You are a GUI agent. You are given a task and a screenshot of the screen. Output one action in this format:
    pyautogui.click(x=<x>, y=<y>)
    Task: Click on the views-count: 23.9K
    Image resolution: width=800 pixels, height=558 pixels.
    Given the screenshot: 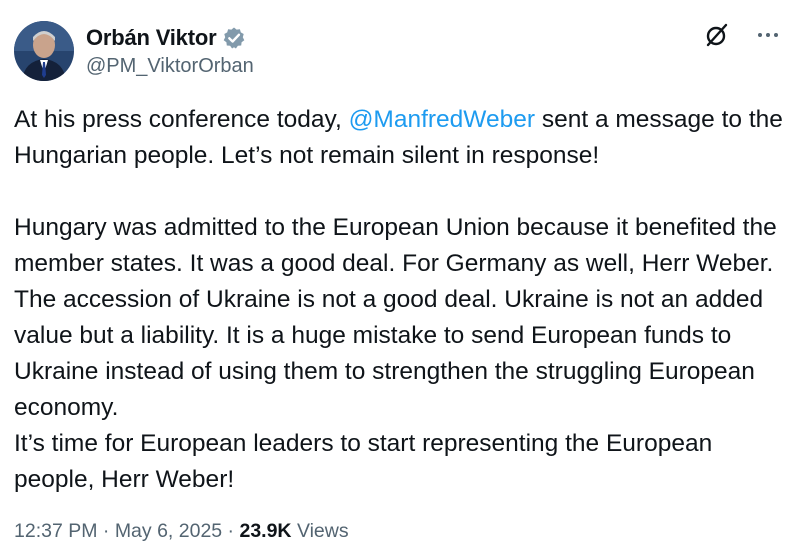 What is the action you would take?
    pyautogui.click(x=265, y=531)
    